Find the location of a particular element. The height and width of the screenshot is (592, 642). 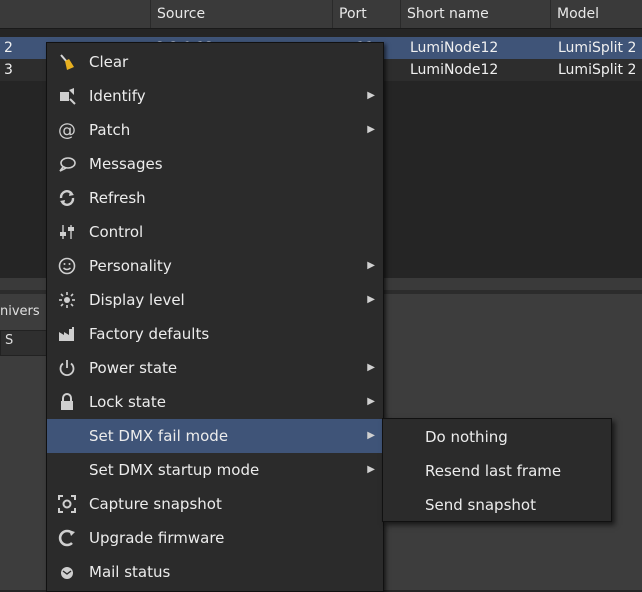

lower-tab-label: S is located at coordinates (9, 340).